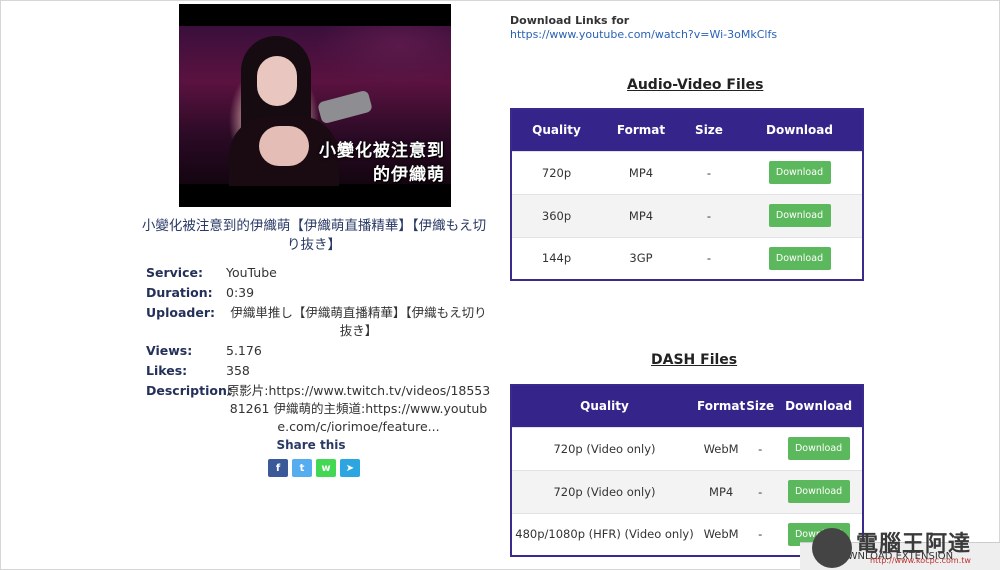 This screenshot has width=1000, height=570. Describe the element at coordinates (345, 107) in the screenshot. I see `microphone-icon` at that location.